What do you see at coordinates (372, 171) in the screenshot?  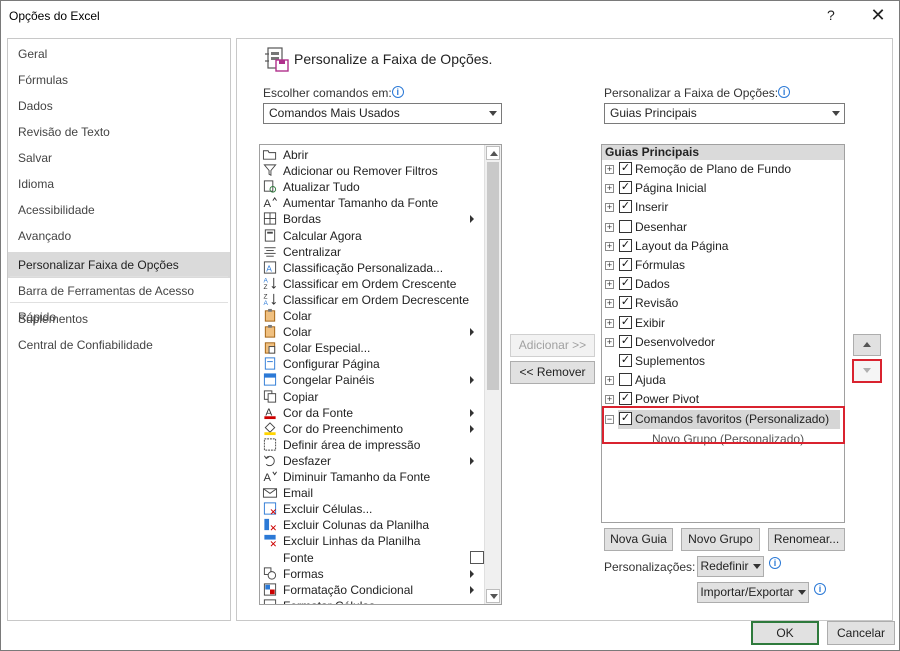 I see `command-item: Adicionar ou Remover Filtros` at bounding box center [372, 171].